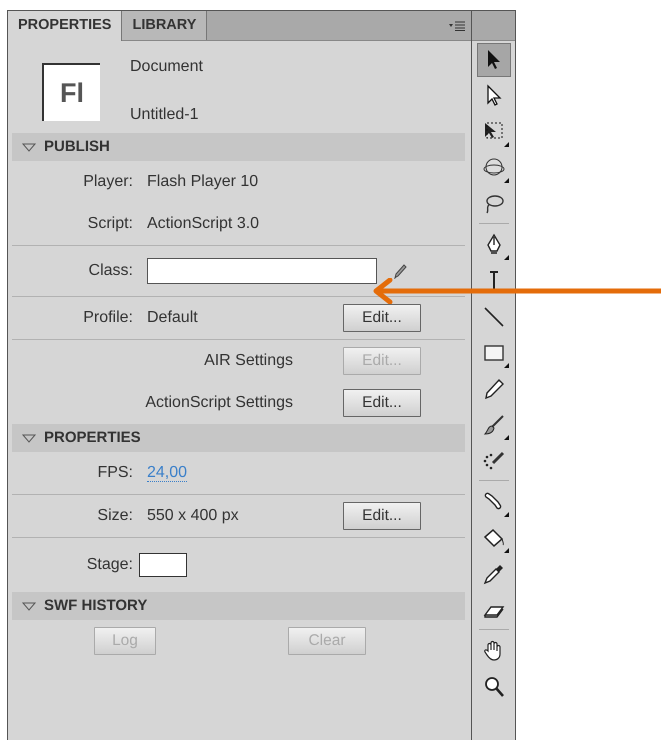  What do you see at coordinates (109, 224) in the screenshot?
I see `field-label: Script:` at bounding box center [109, 224].